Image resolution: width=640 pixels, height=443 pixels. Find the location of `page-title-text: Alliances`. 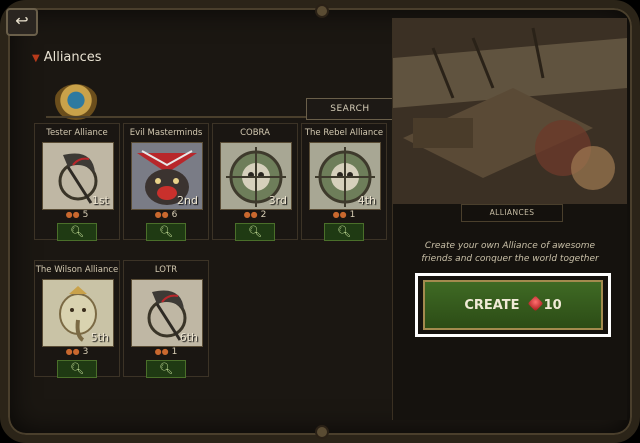

page-title-text: Alliances is located at coordinates (72, 57).